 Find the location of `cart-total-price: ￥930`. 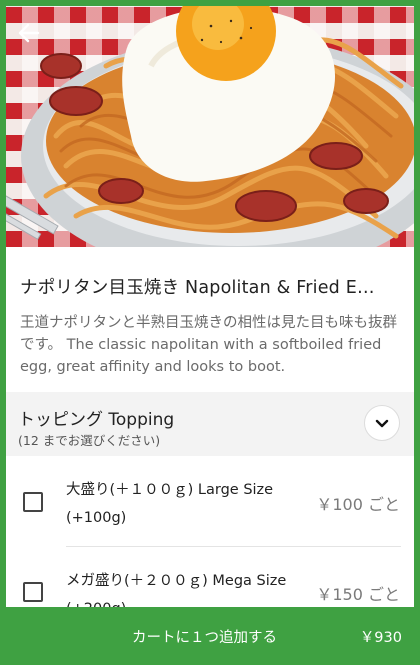

cart-total-price: ￥930 is located at coordinates (380, 638).